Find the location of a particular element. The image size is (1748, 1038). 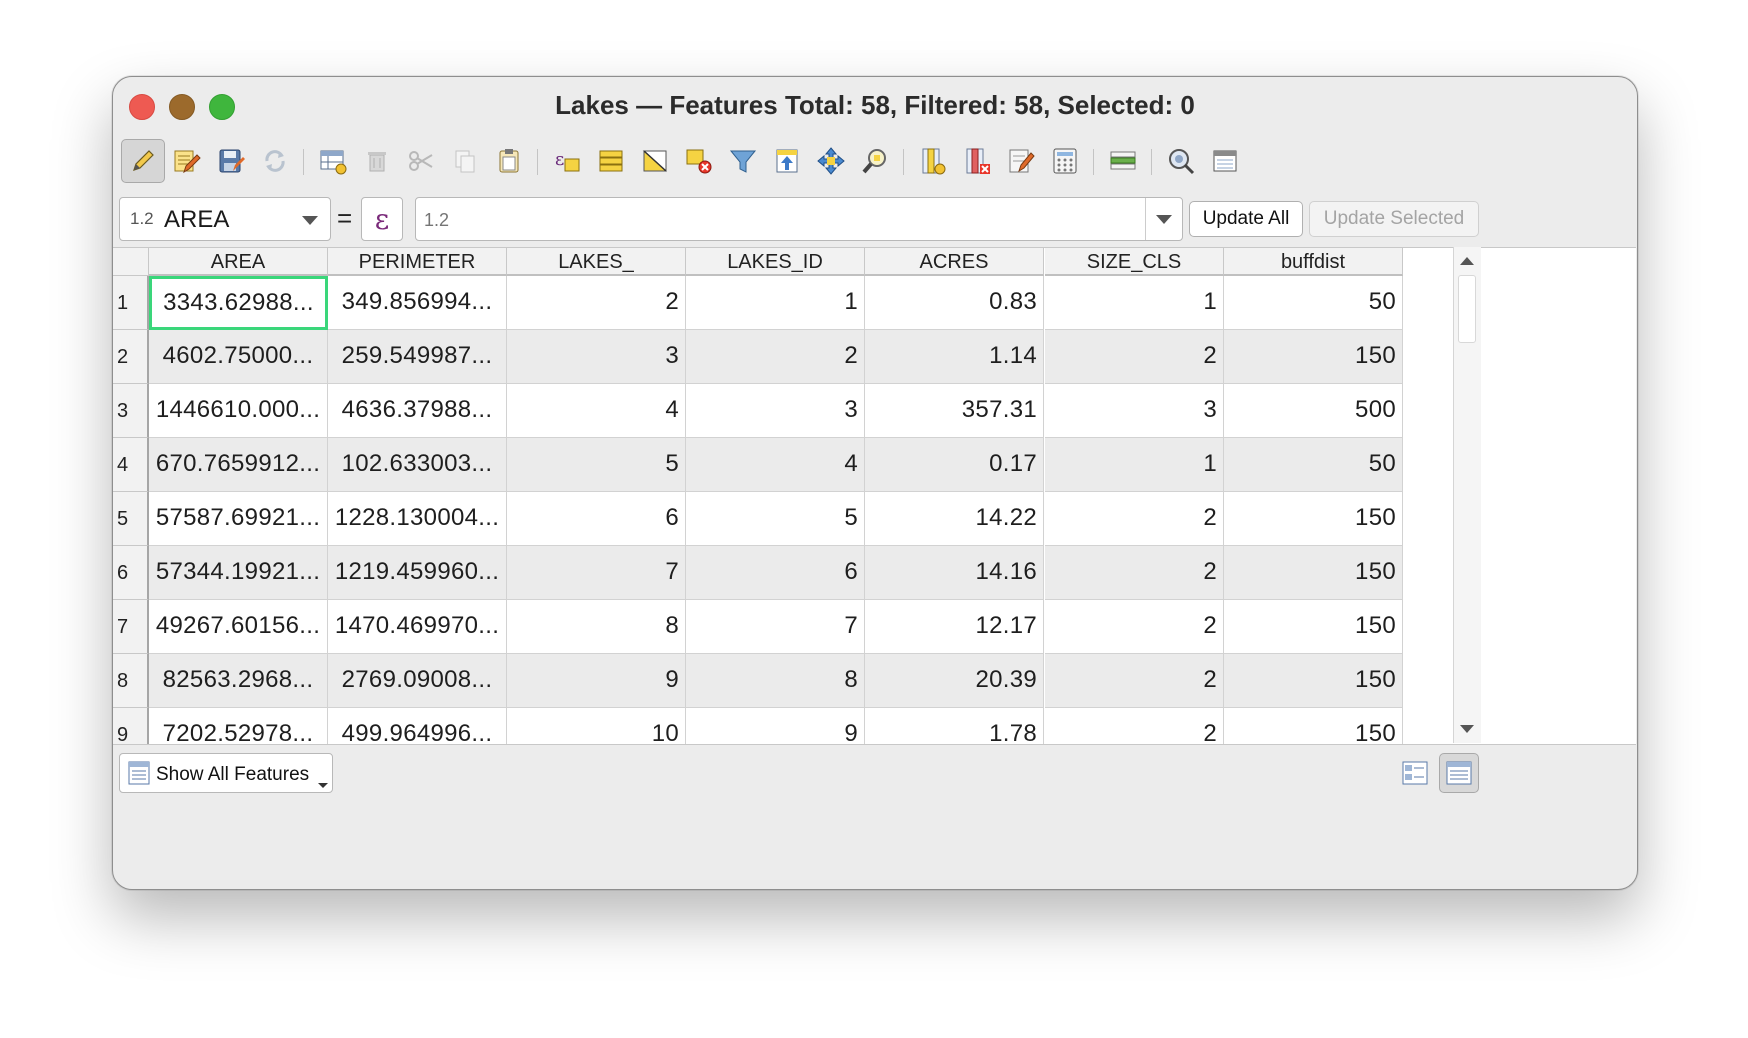

scroll-up-icon is located at coordinates (1467, 261).